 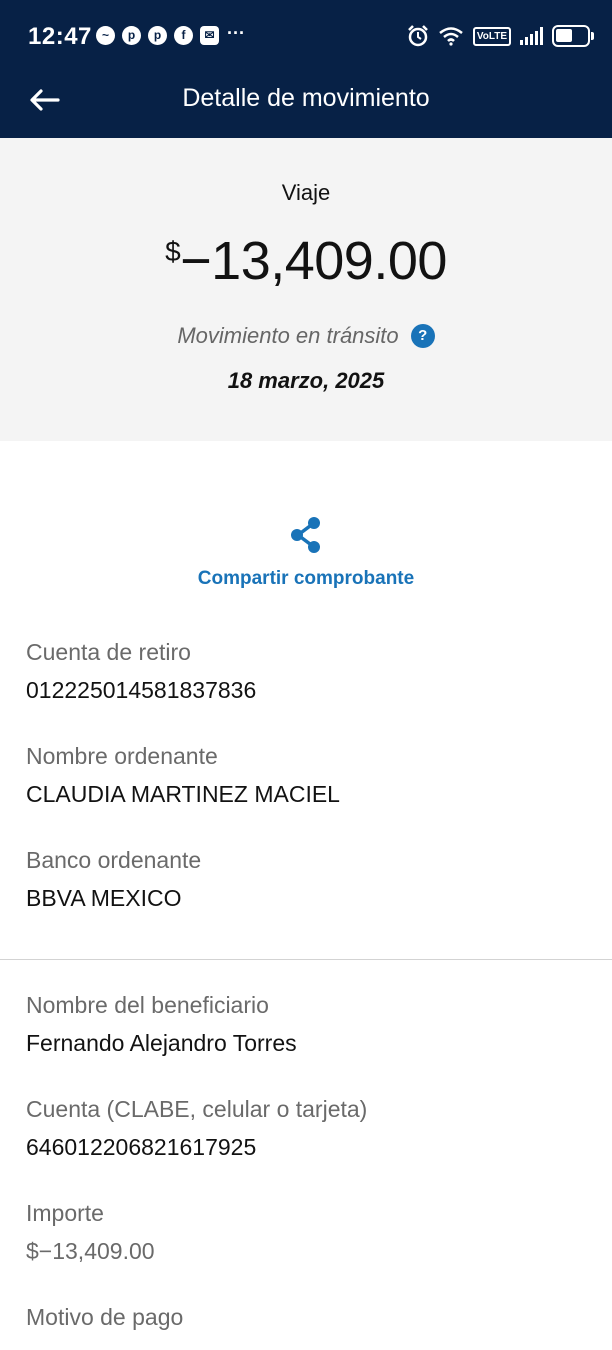 What do you see at coordinates (161, 1043) in the screenshot?
I see `detail-value: Fernando Alejandro Torres` at bounding box center [161, 1043].